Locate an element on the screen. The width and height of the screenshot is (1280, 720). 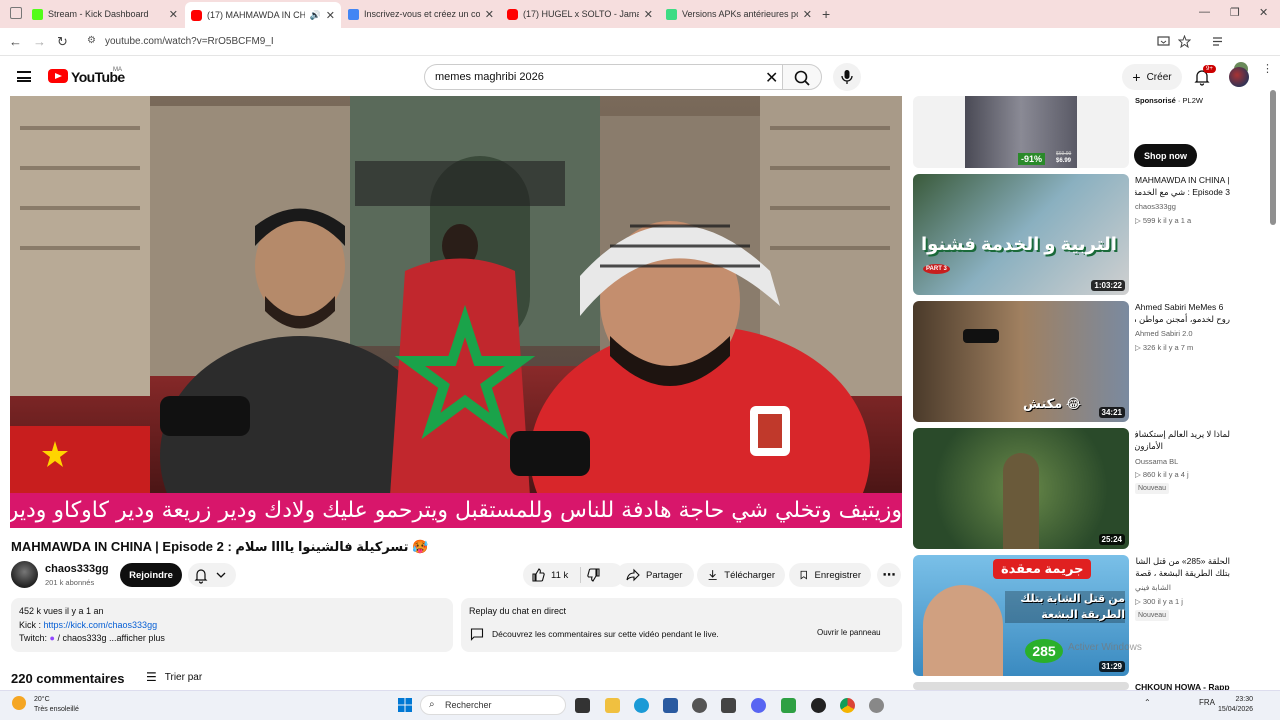
hamburger-menu-icon is located at coordinates (24, 76).